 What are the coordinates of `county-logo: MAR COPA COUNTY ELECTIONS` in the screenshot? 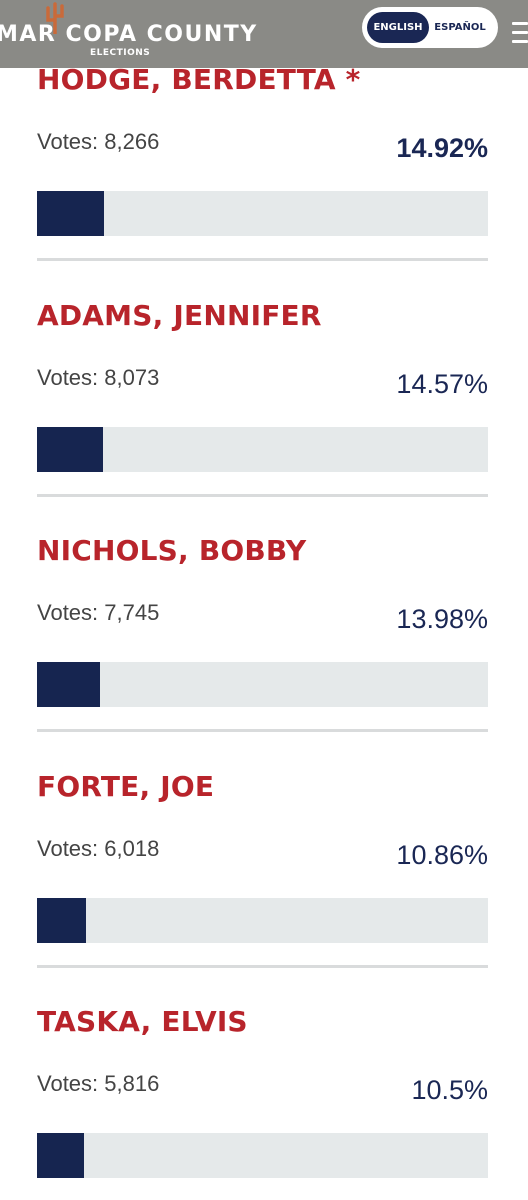 It's located at (130, 30).